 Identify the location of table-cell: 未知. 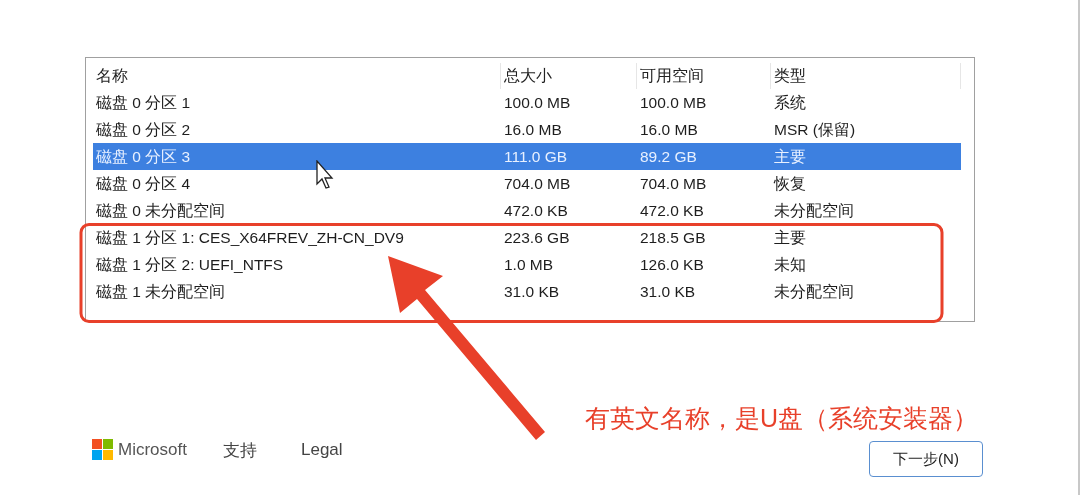
(866, 264).